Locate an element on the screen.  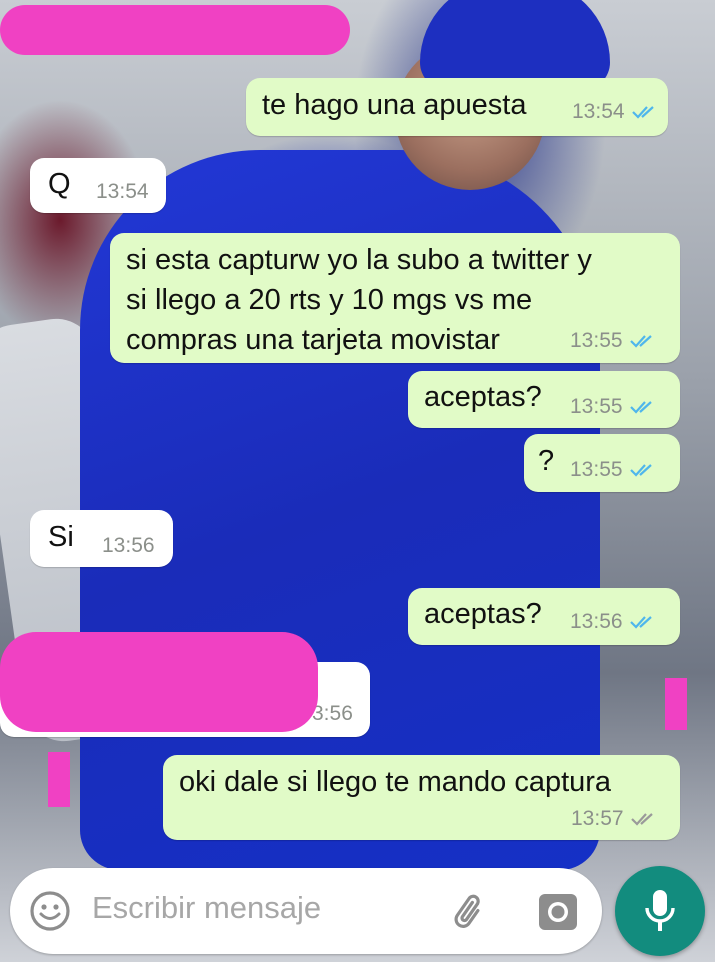
message-bubble-outgoing: ? 13:55 is located at coordinates (602, 463).